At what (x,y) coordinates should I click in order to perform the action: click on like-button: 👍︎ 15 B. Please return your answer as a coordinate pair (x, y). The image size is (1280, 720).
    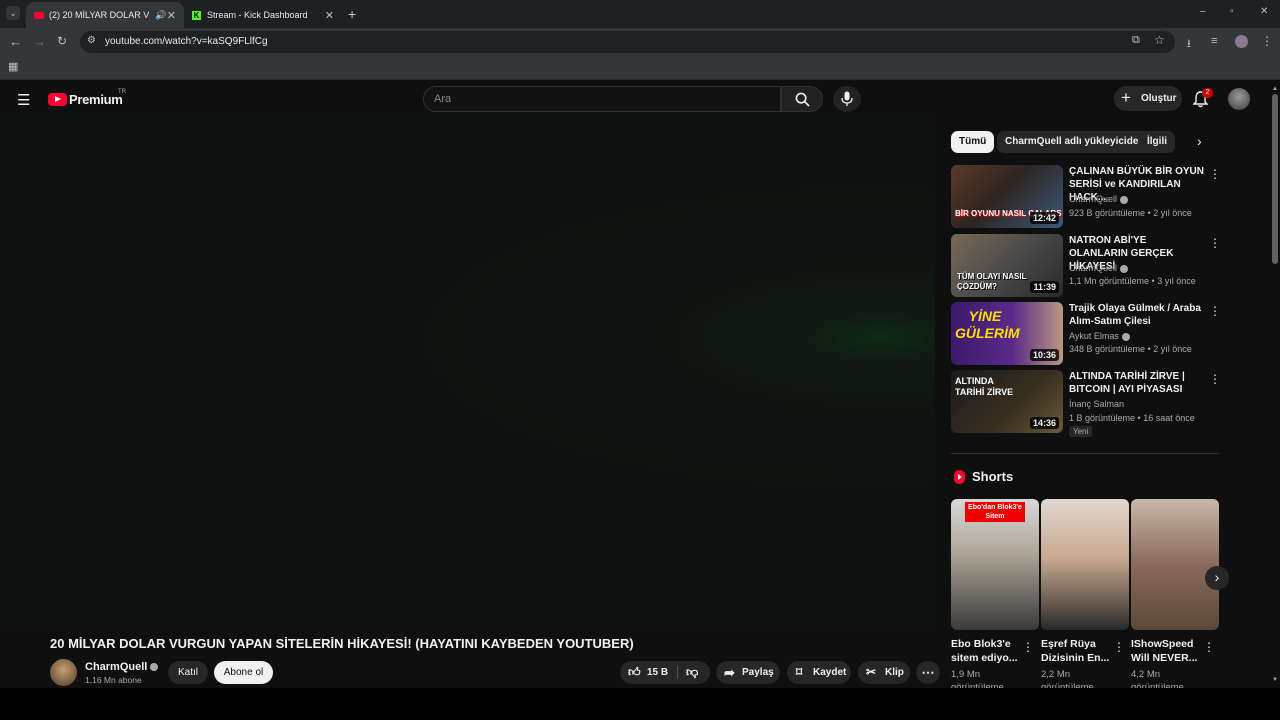
    Looking at the image, I should click on (648, 672).